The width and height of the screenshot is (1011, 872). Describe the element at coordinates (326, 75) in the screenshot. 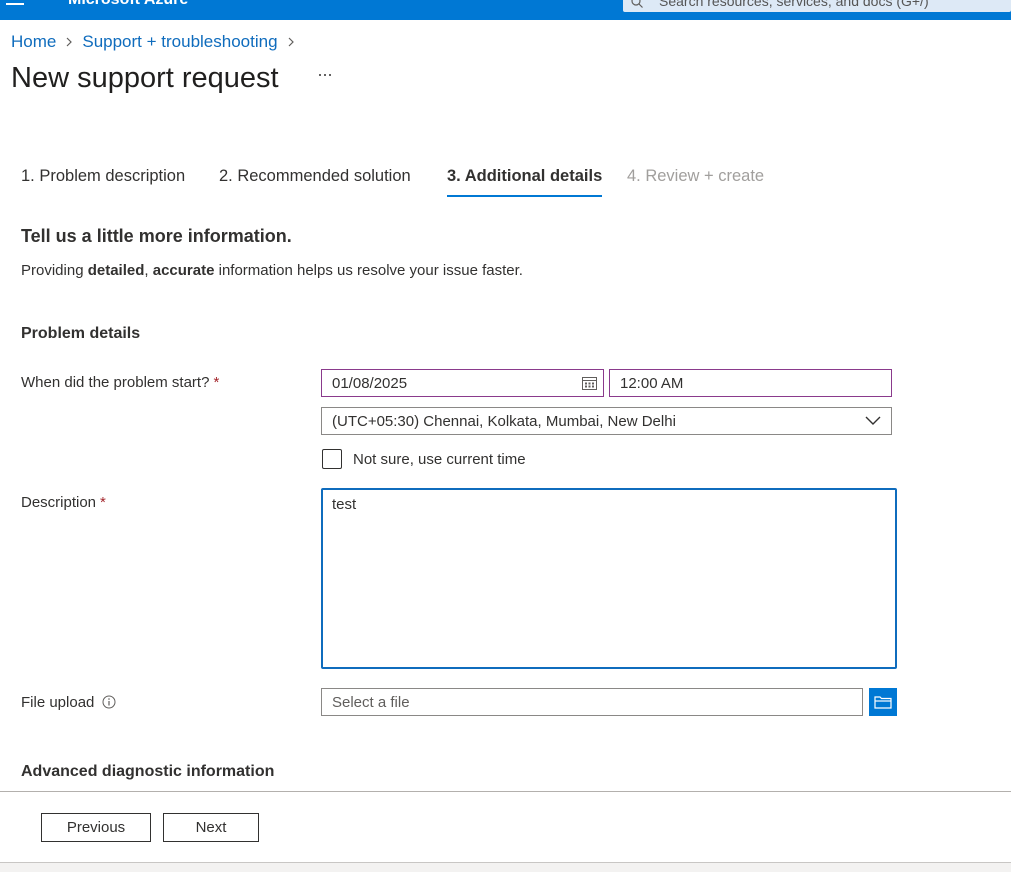

I see `more-options-icon` at that location.